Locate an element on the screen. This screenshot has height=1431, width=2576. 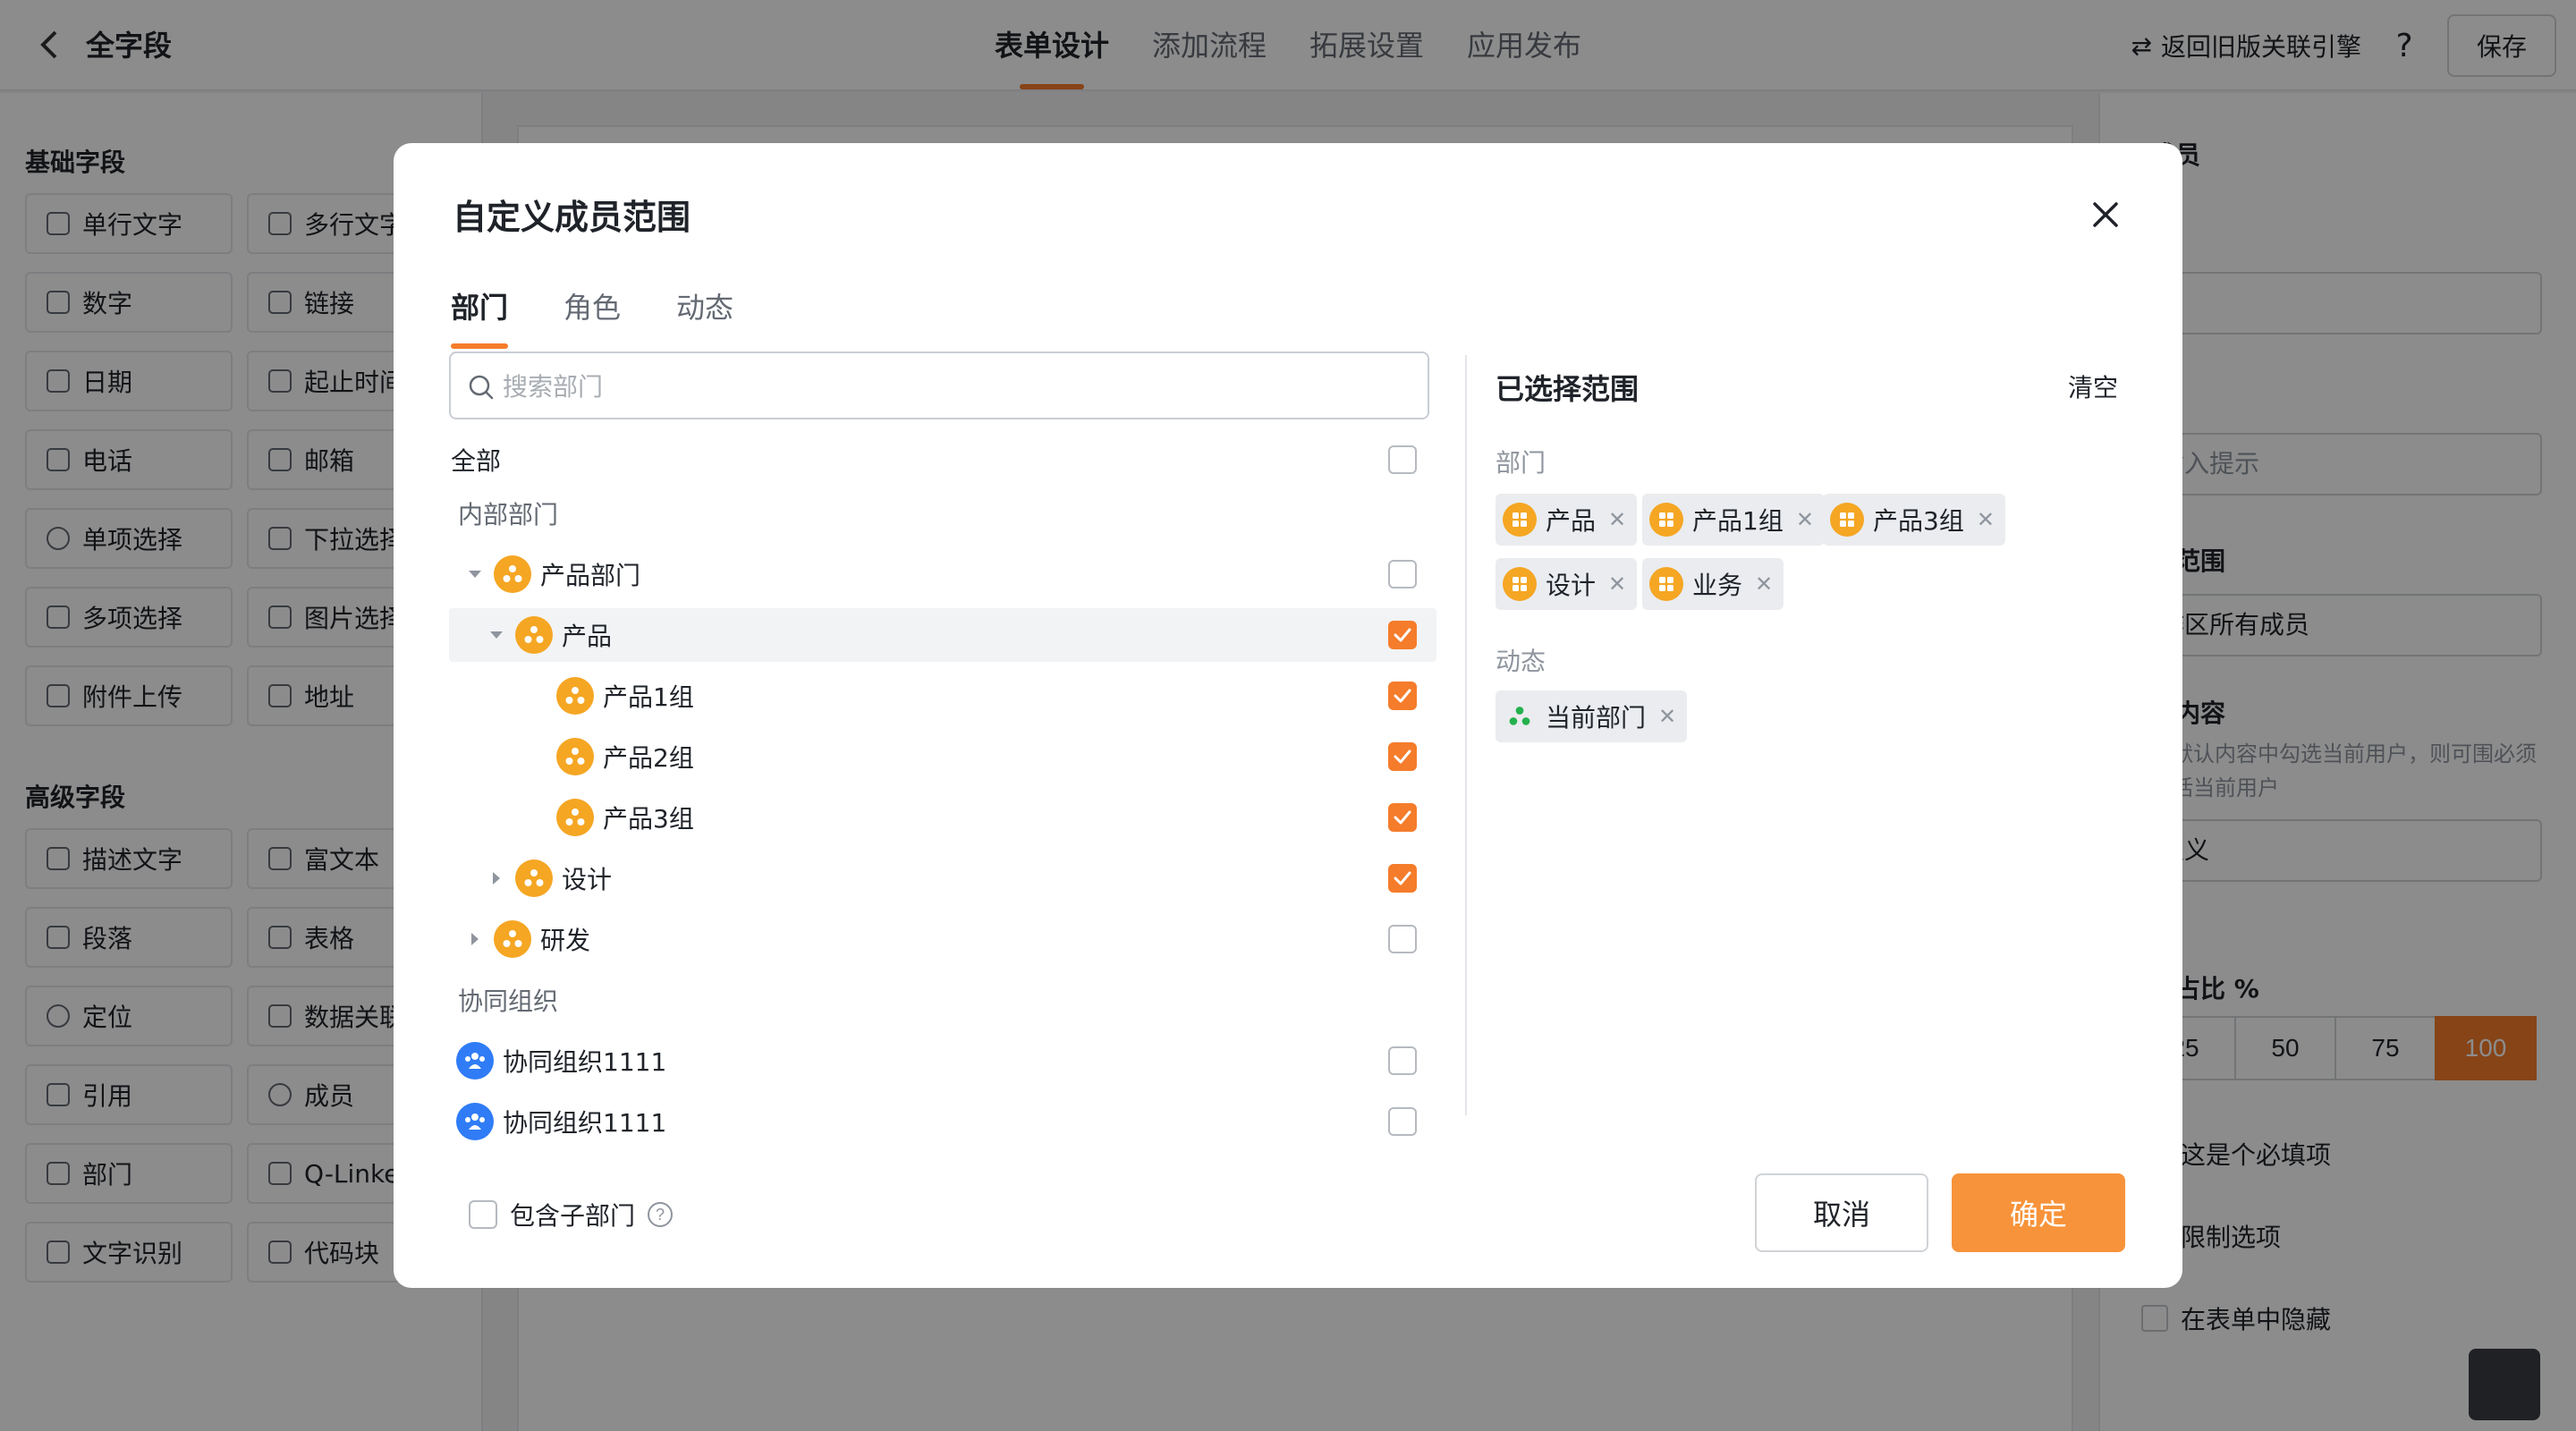
department-search is located at coordinates (939, 385).